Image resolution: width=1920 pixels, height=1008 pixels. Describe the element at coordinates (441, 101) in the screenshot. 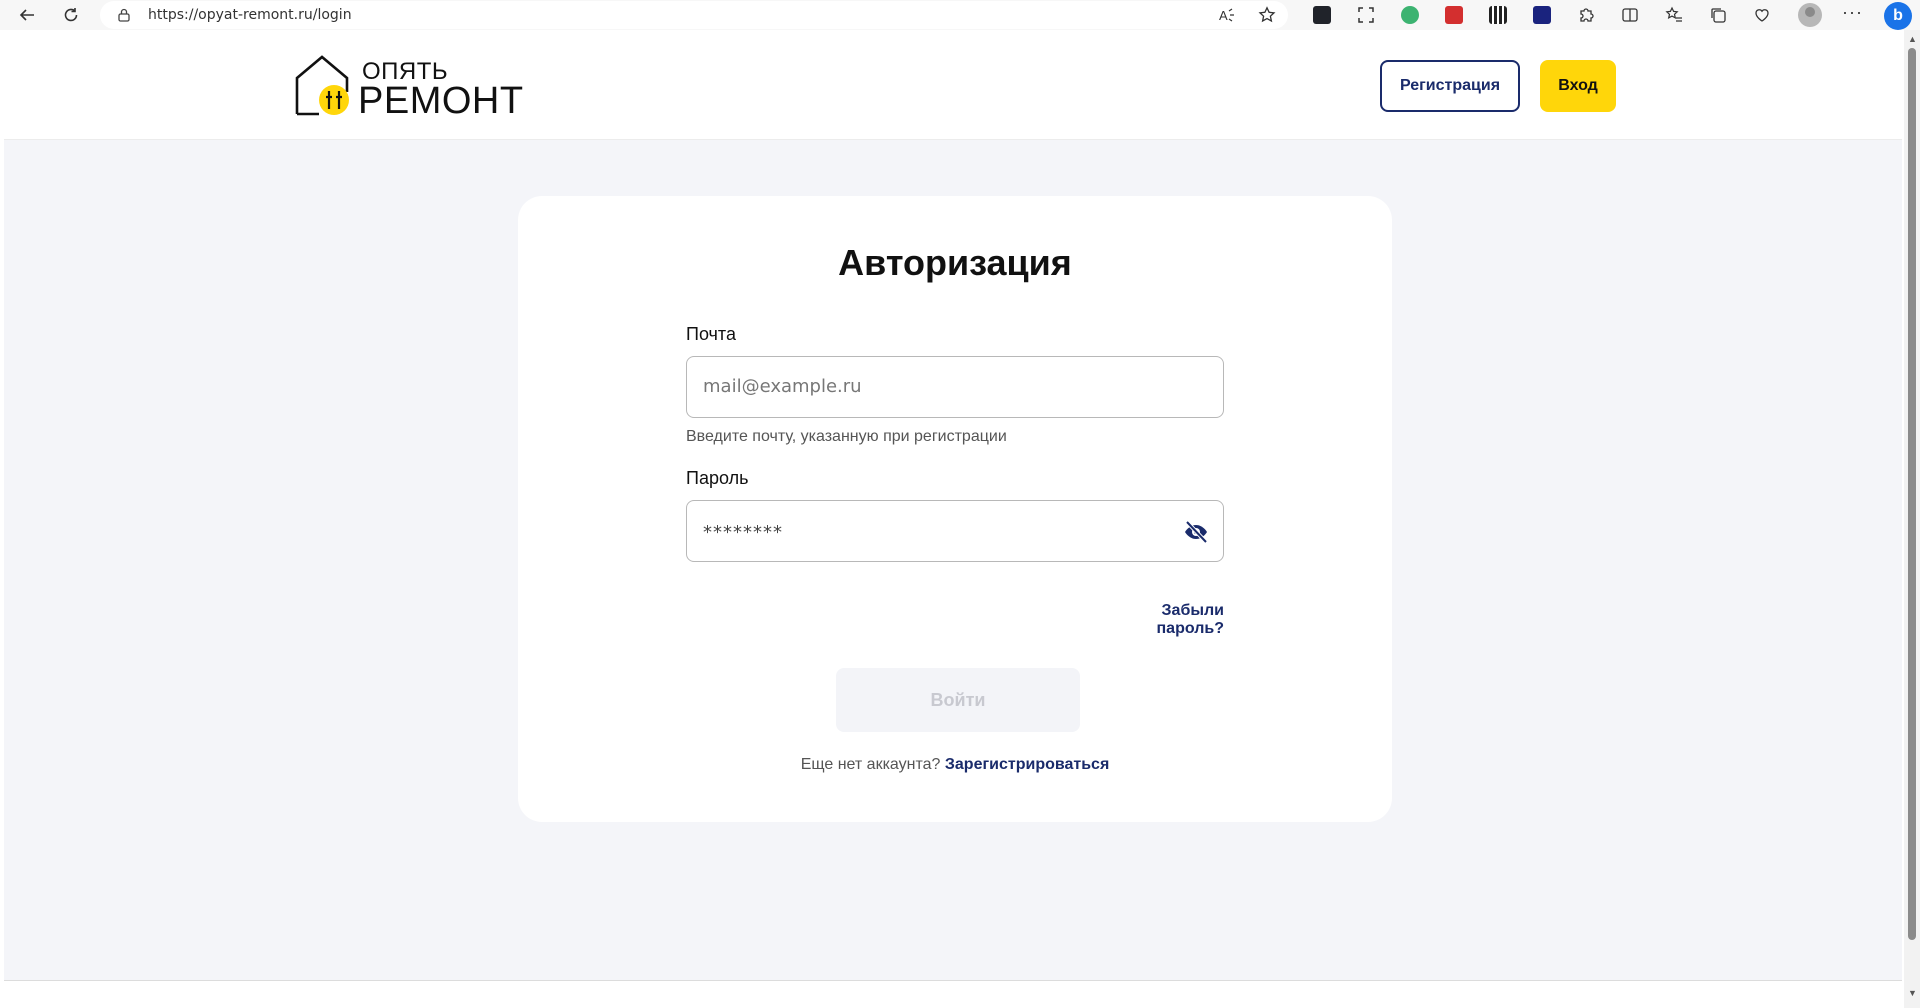

I see `logo-text-bottom: РЕМОНТ` at that location.